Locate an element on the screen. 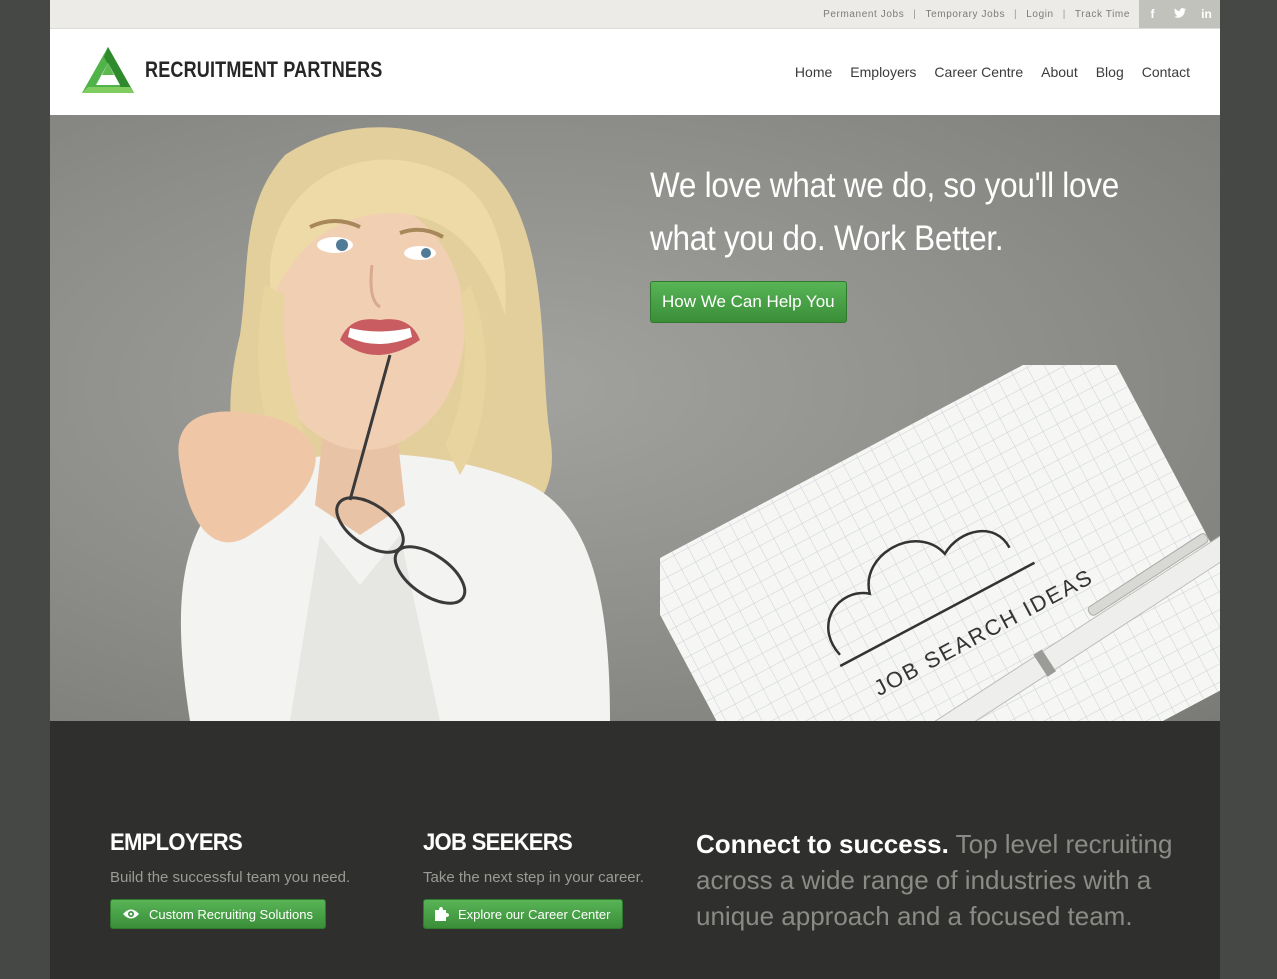 The width and height of the screenshot is (1277, 979). eye-icon is located at coordinates (131, 914).